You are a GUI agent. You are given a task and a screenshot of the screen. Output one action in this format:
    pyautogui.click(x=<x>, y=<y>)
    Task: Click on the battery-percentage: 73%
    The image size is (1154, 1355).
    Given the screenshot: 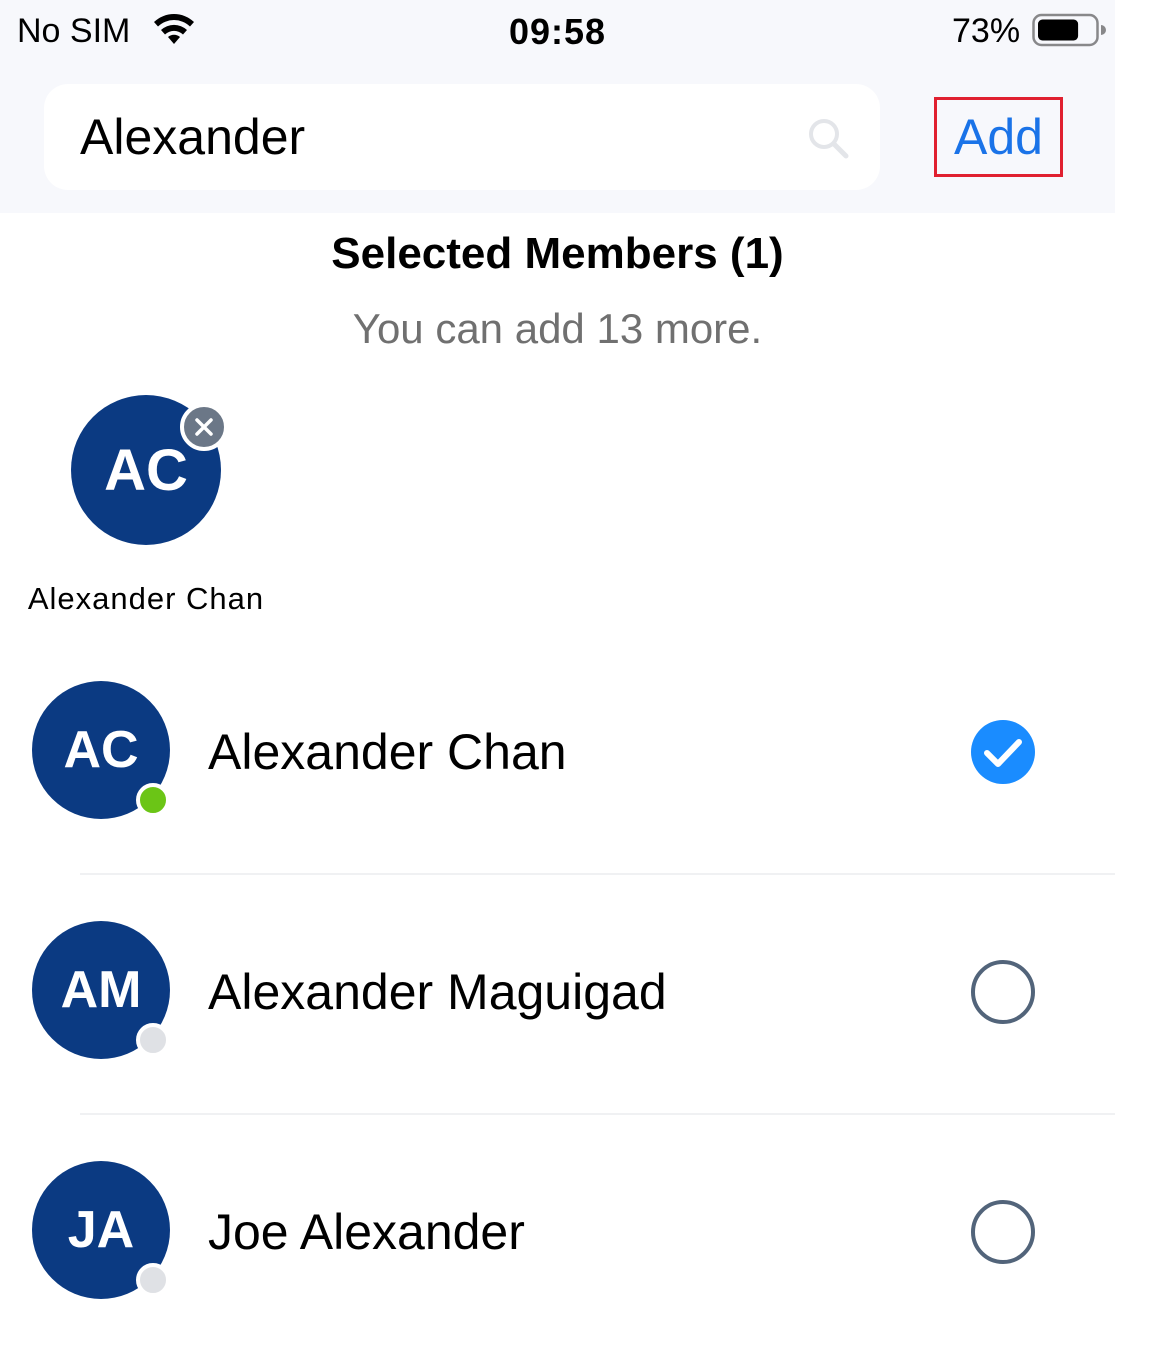 What is the action you would take?
    pyautogui.click(x=986, y=31)
    